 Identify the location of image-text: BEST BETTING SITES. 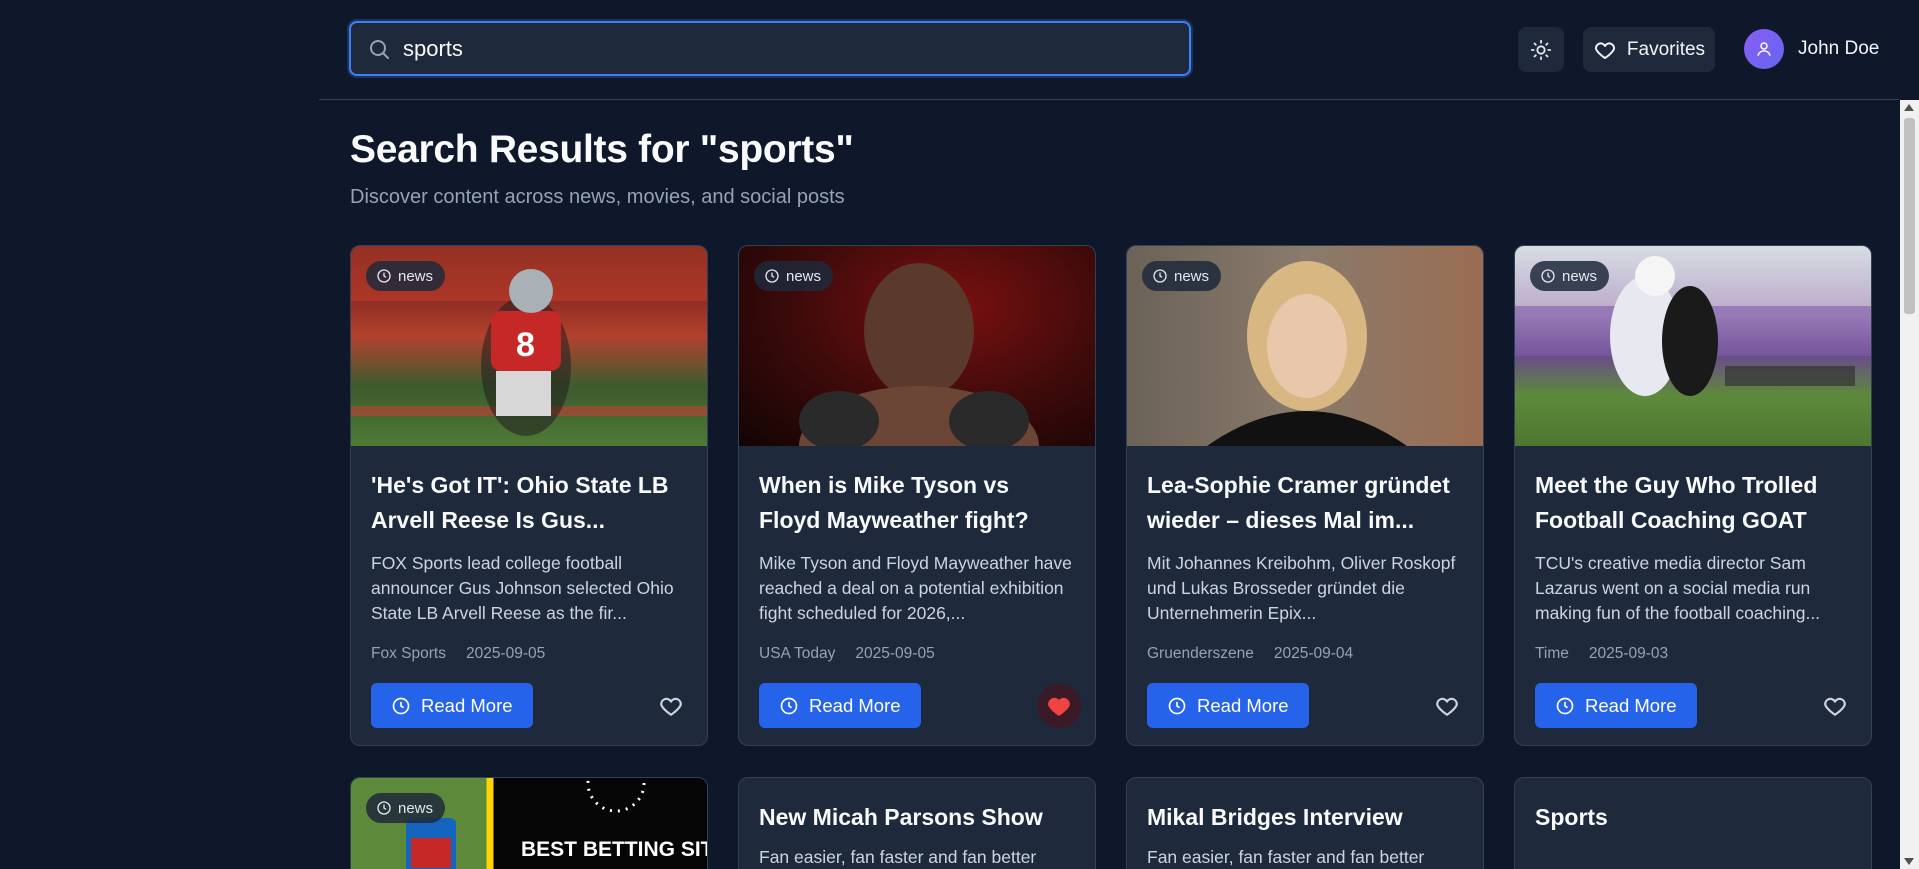
(614, 849).